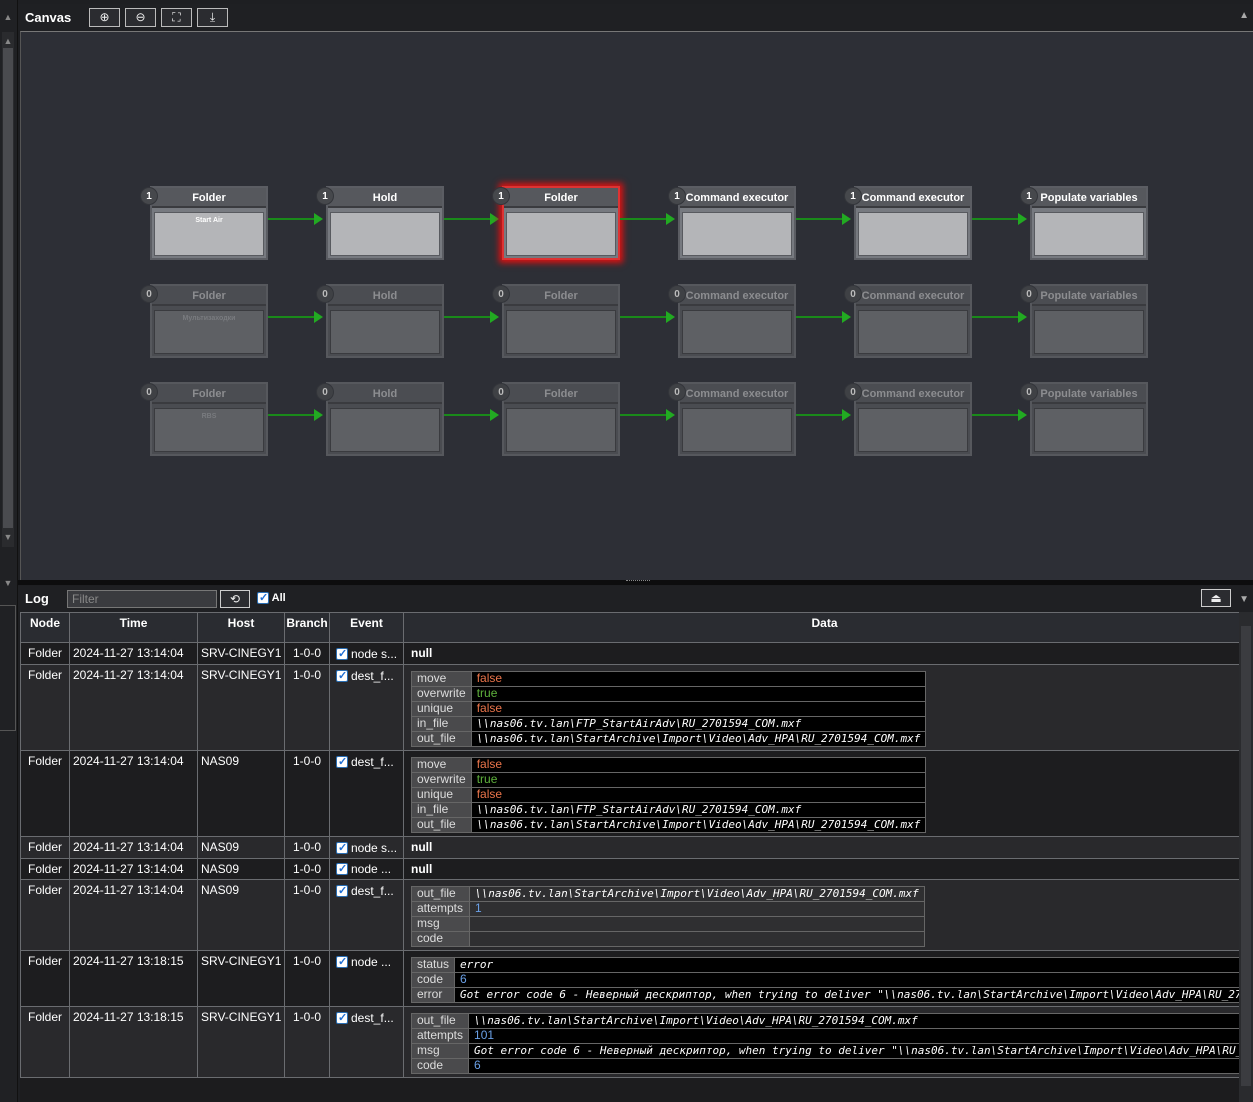 The height and width of the screenshot is (1102, 1253). I want to click on workflow-node: Folder Start Air, so click(209, 223).